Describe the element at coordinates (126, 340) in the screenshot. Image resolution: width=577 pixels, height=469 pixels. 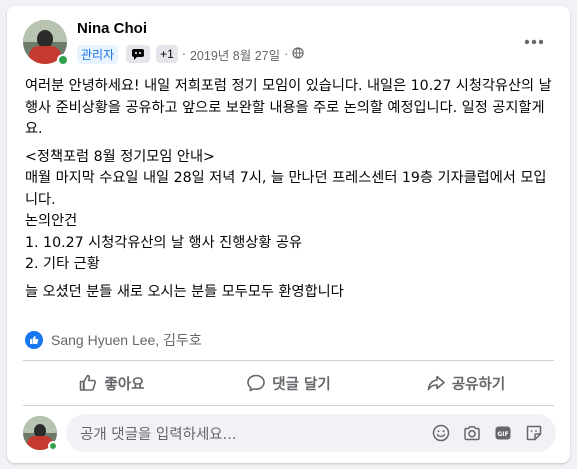
I see `reaction-names: Sang Hyuen Lee, 김두호` at that location.